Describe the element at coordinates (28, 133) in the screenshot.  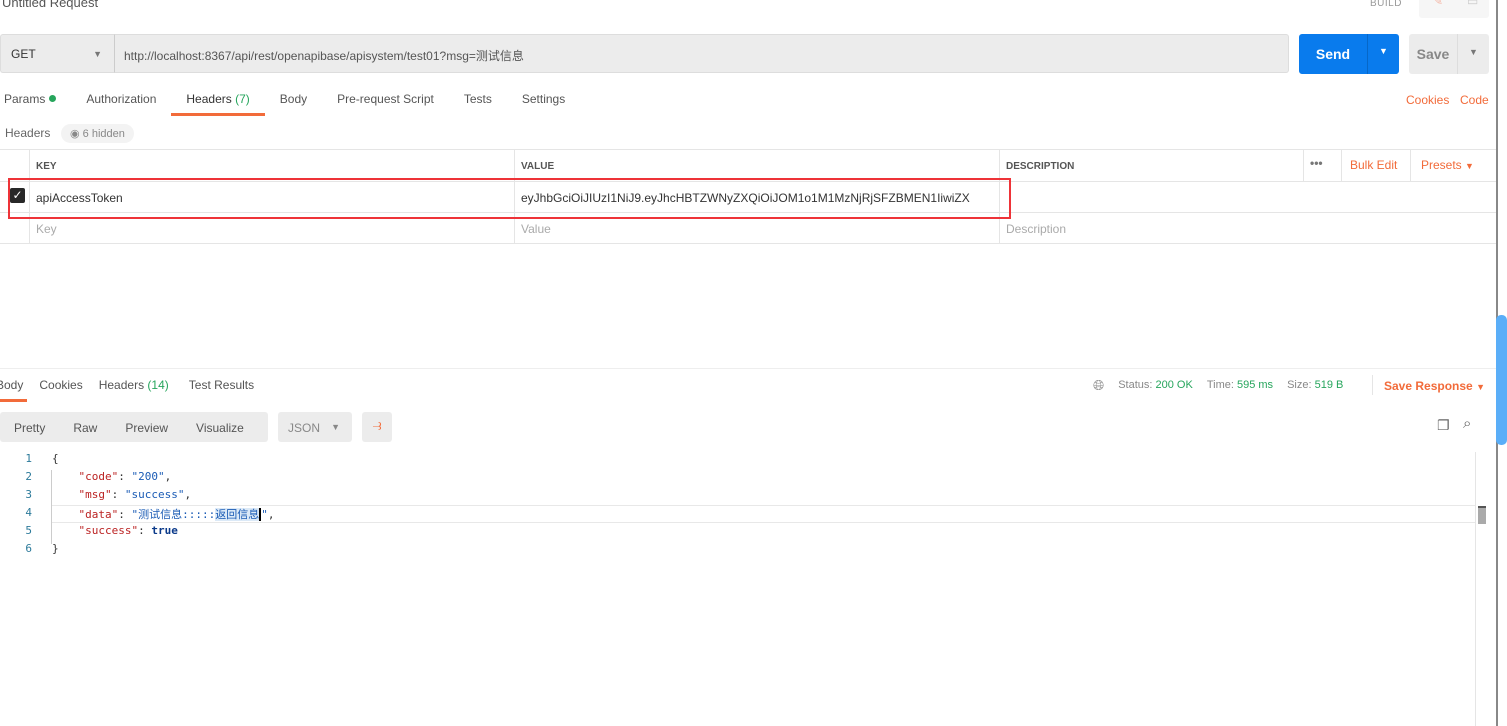
I see `headers-label: Headers` at that location.